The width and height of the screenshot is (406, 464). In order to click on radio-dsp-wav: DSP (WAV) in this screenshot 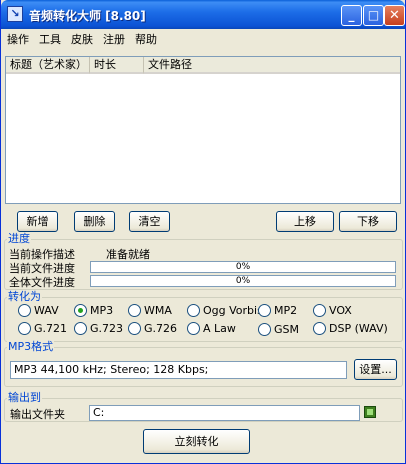, I will do `click(350, 328)`.